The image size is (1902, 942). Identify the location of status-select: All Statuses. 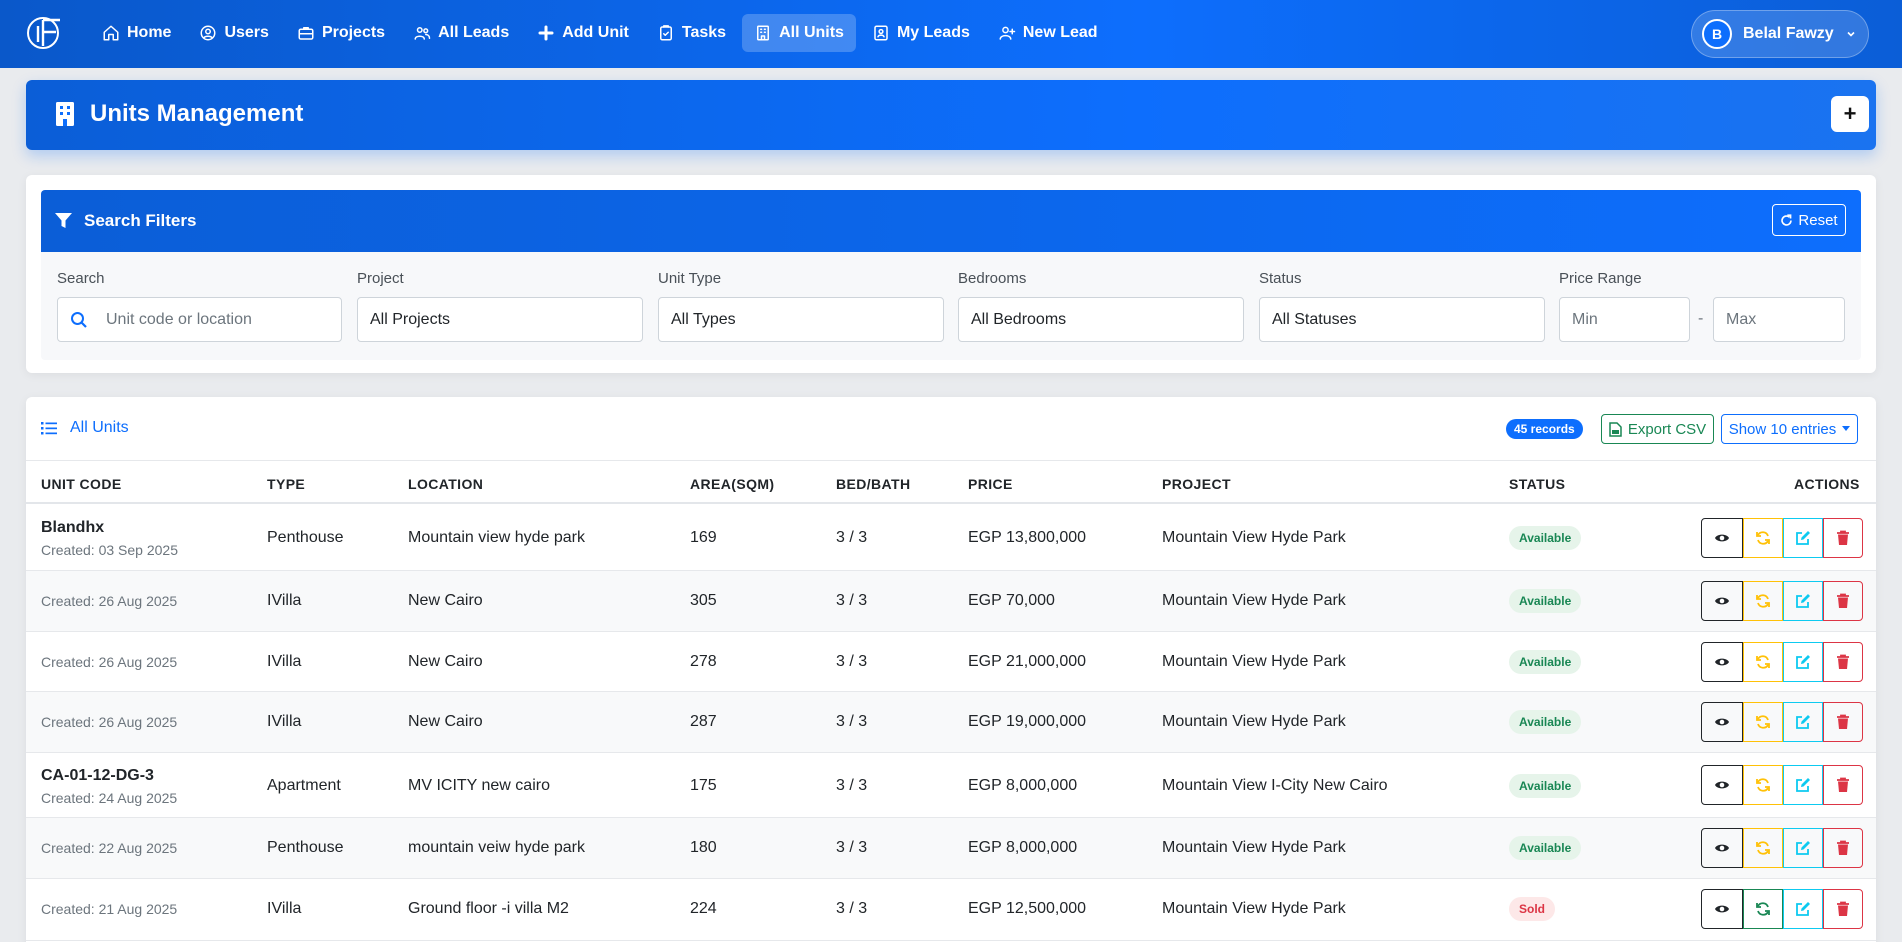
(1402, 319).